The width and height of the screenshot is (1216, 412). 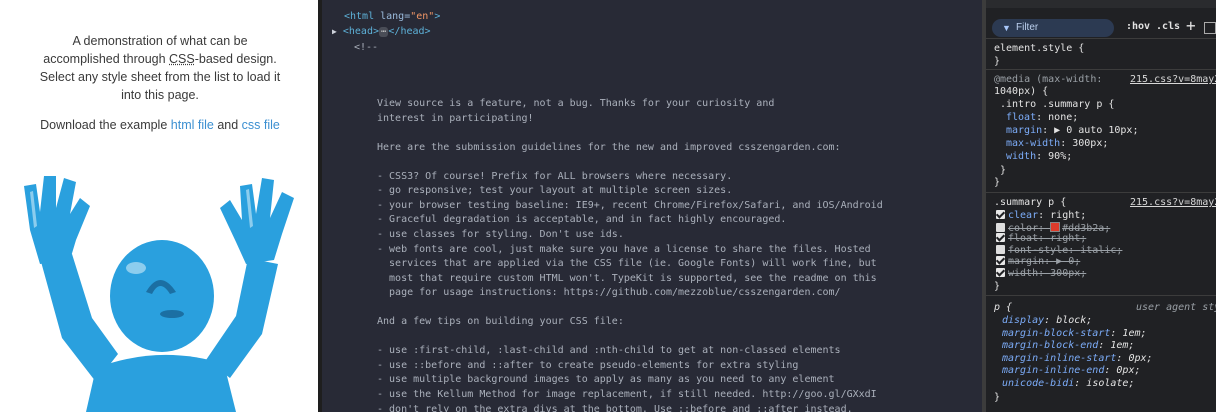 What do you see at coordinates (1023, 320) in the screenshot?
I see `property-name: display` at bounding box center [1023, 320].